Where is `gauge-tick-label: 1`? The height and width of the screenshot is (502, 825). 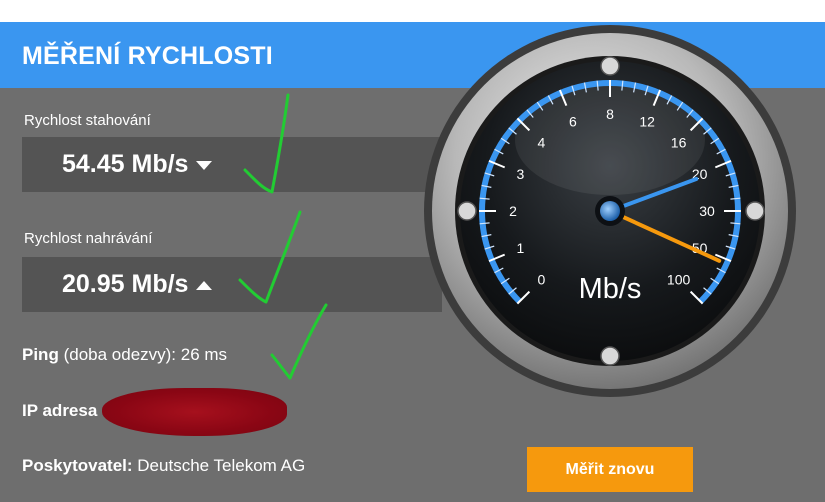
gauge-tick-label: 1 is located at coordinates (520, 248).